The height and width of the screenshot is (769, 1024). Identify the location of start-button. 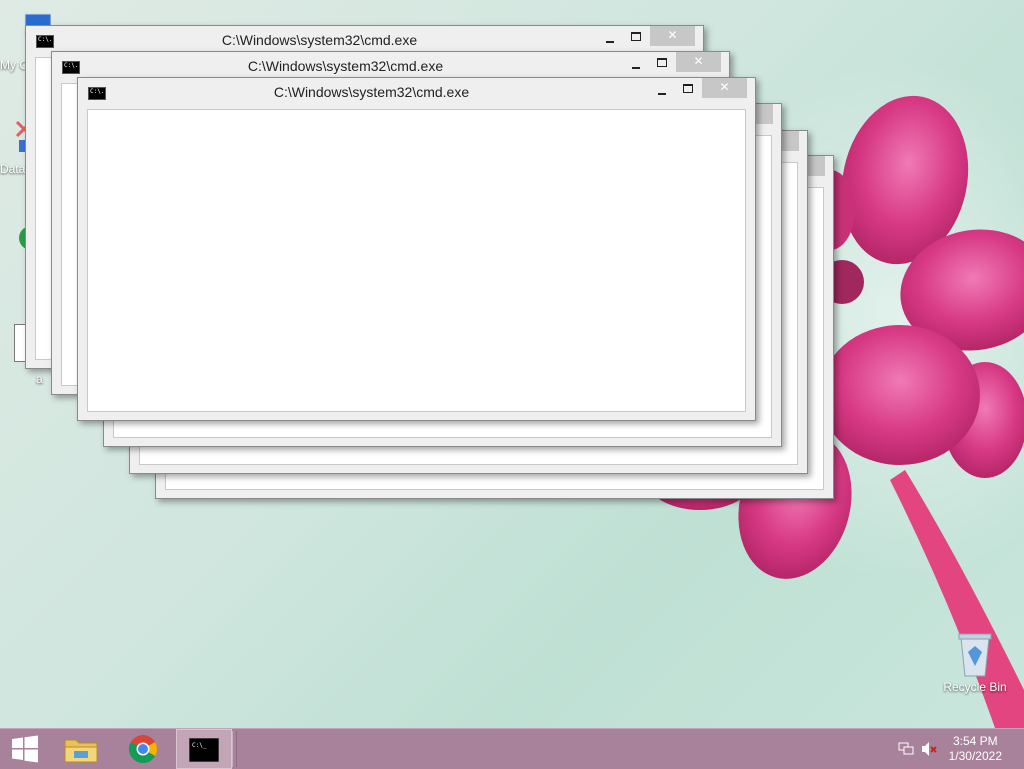
(25, 749).